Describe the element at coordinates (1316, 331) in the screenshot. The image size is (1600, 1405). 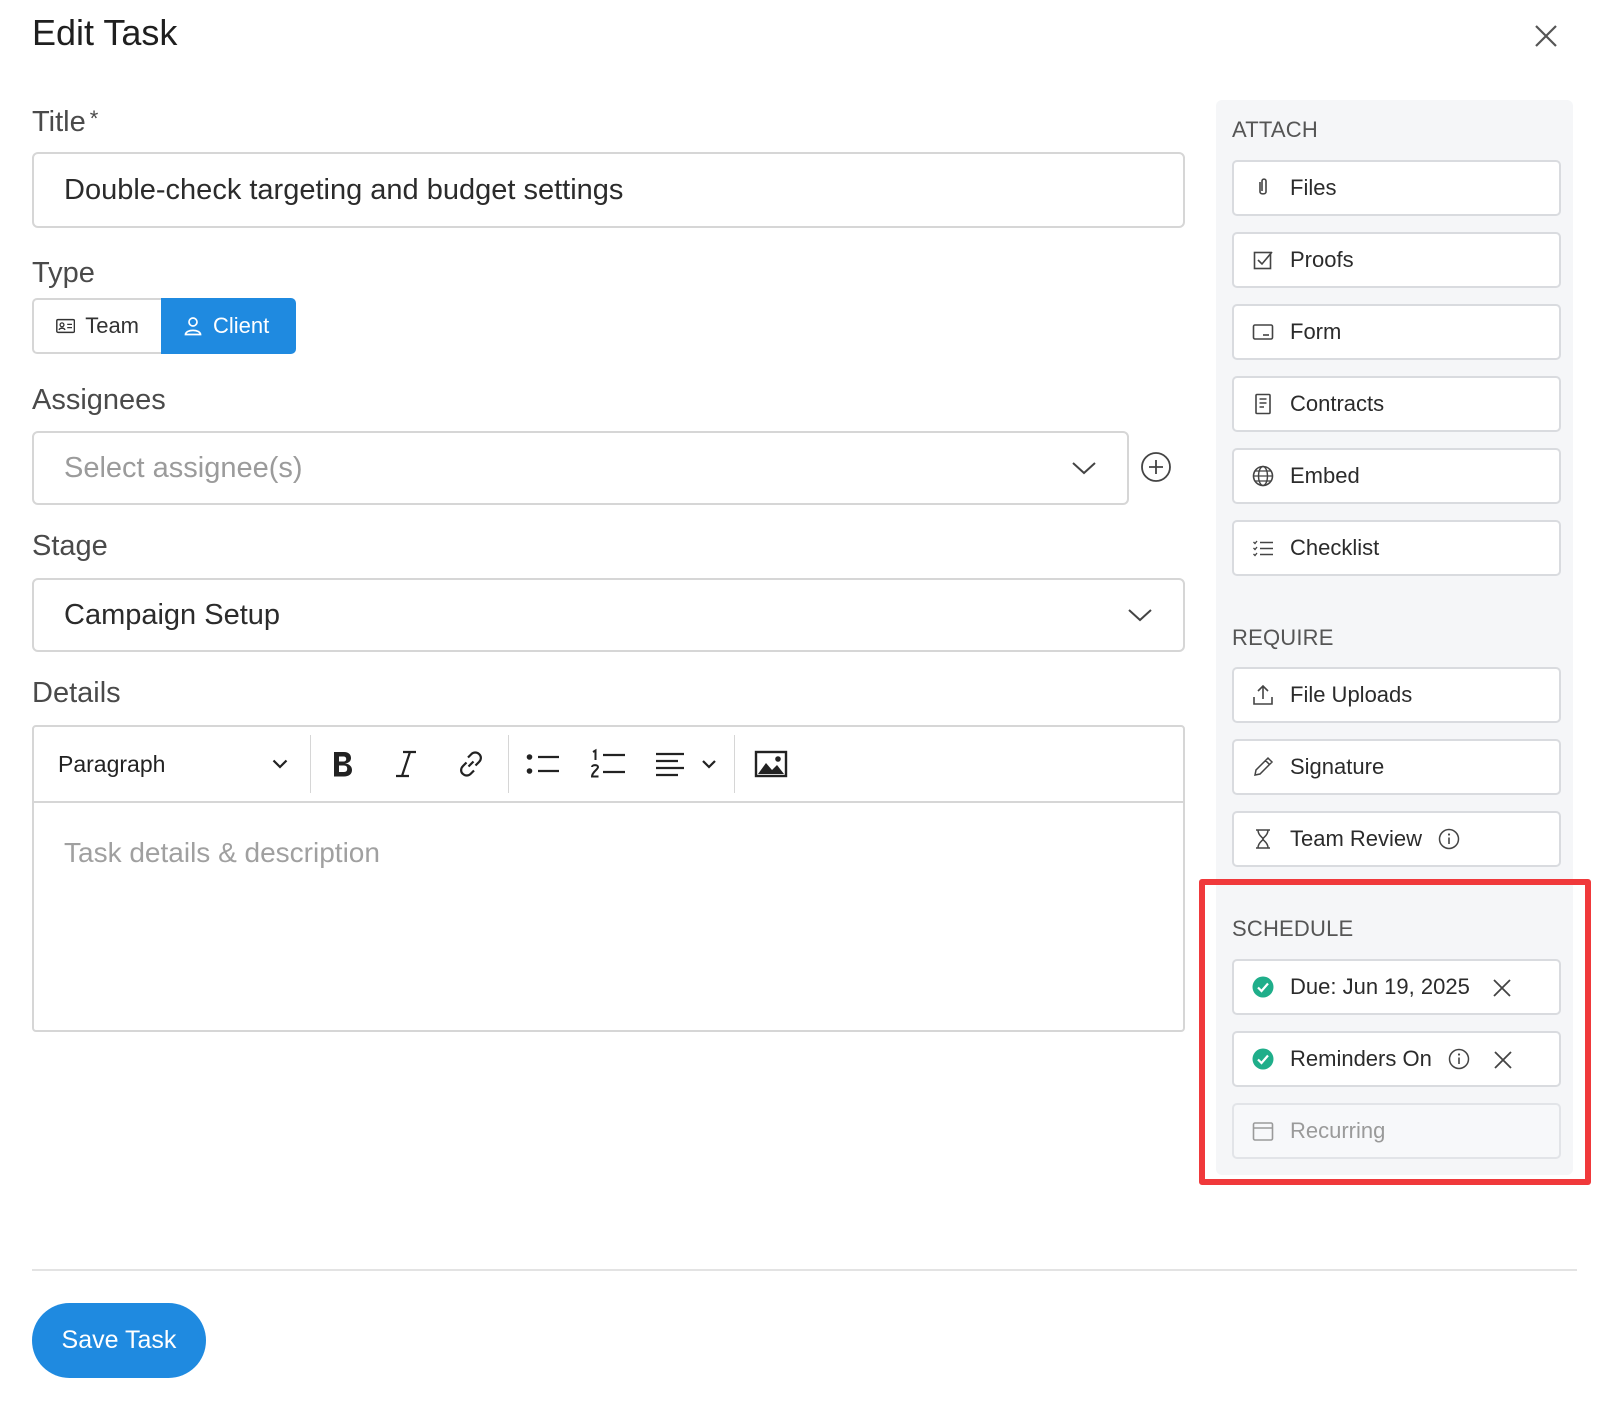
I see `attach-form-label: Form` at that location.